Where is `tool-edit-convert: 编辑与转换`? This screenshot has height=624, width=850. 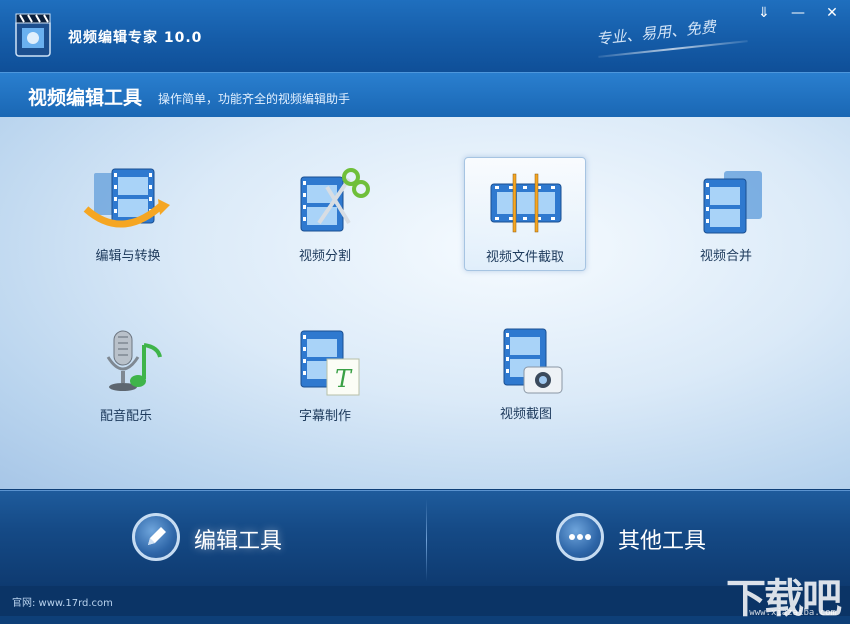
tool-edit-convert: 编辑与转换 is located at coordinates (128, 215).